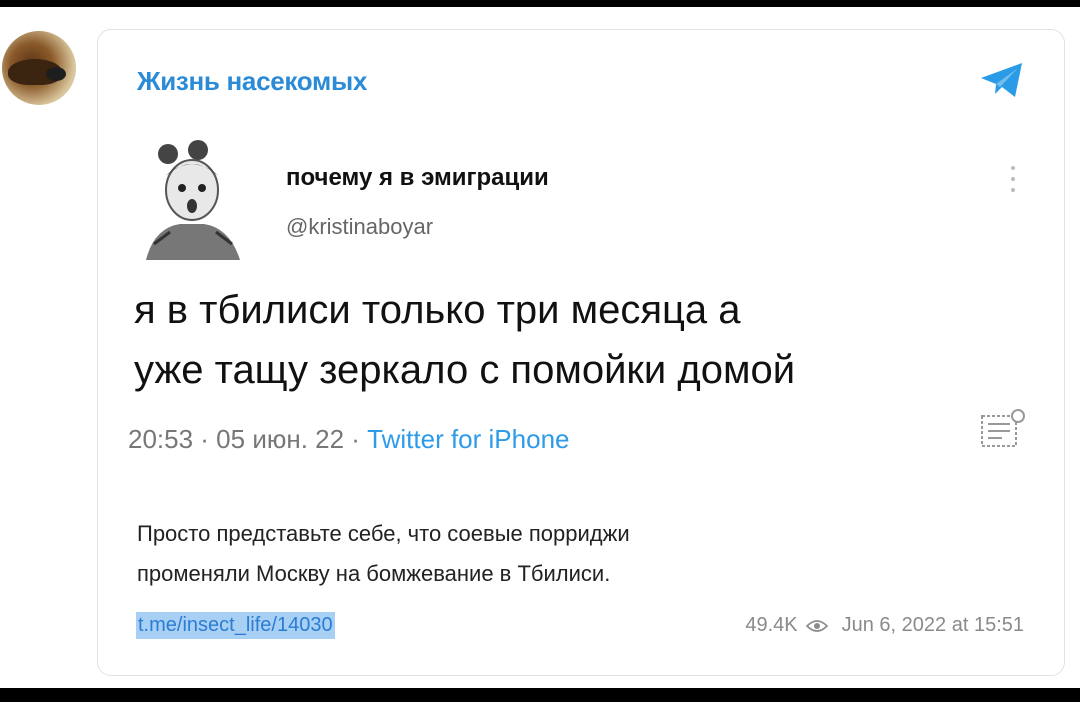 This screenshot has height=702, width=1080. What do you see at coordinates (56, 74) in the screenshot?
I see `beetle-head` at bounding box center [56, 74].